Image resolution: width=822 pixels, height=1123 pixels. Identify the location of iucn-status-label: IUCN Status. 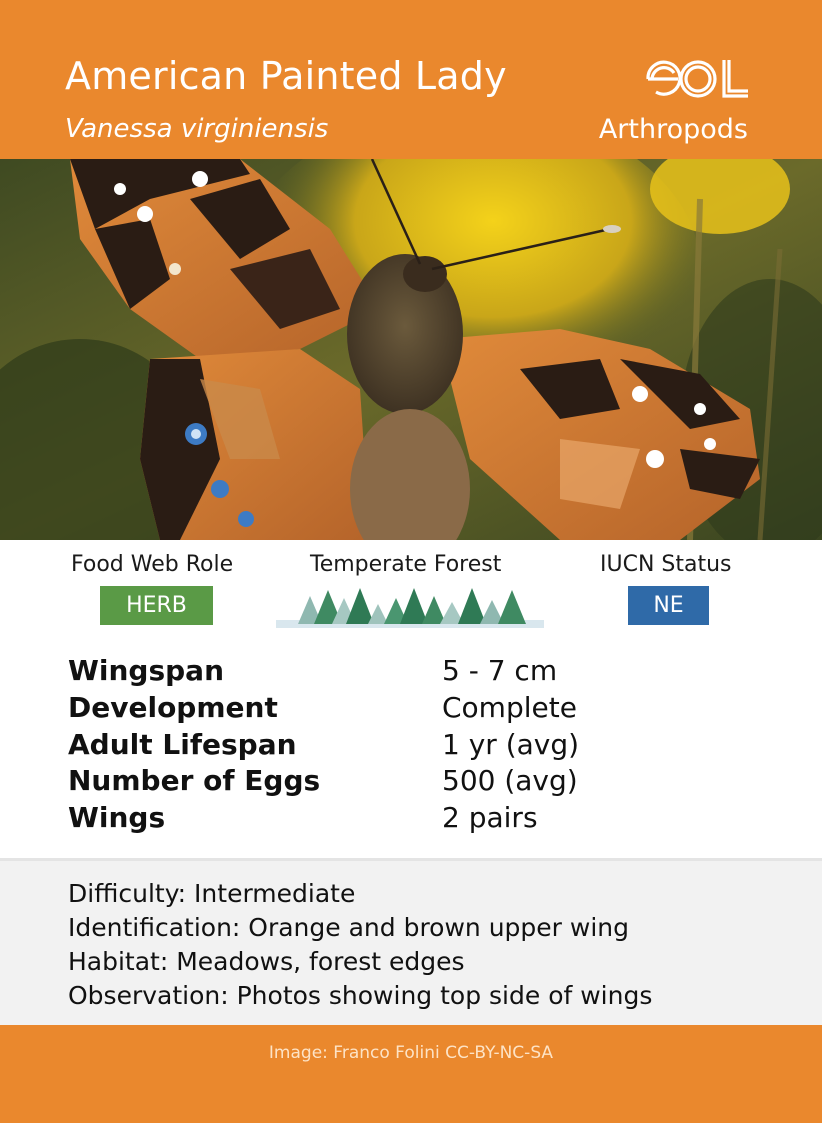
(666, 564).